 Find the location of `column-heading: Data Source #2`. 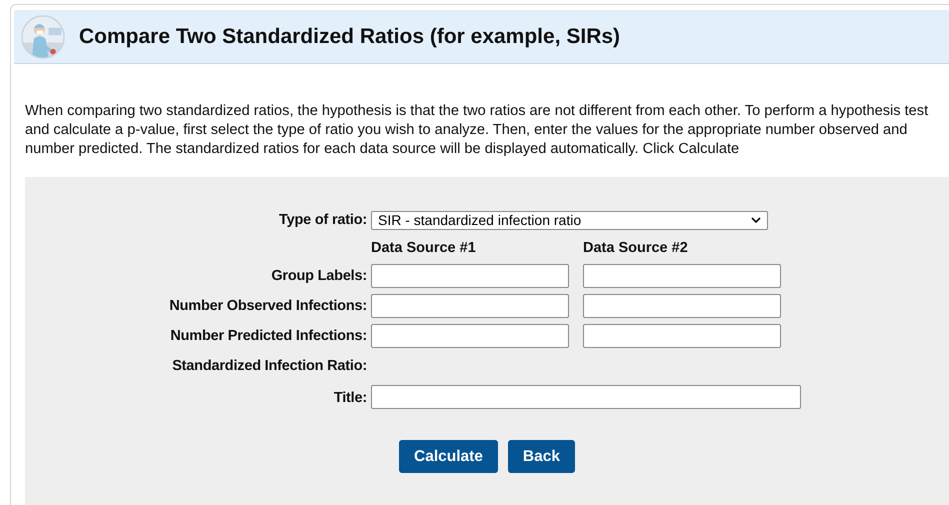

column-heading: Data Source #2 is located at coordinates (636, 248).